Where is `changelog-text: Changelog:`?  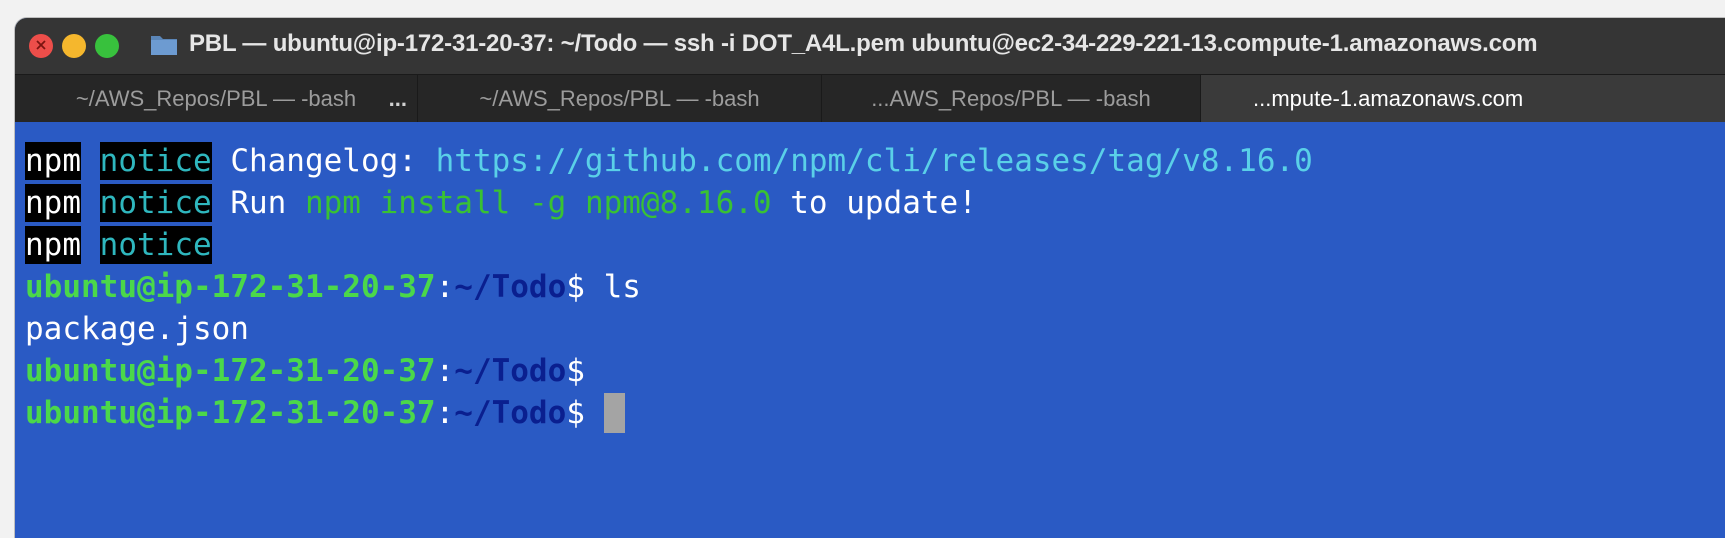
changelog-text: Changelog: is located at coordinates (323, 161).